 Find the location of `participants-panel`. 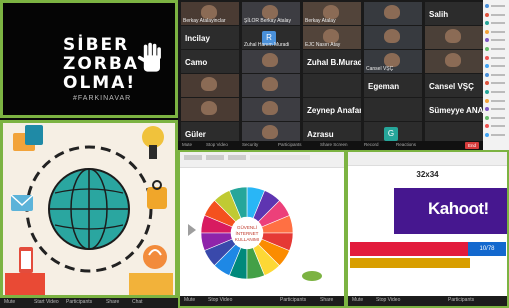

participants-panel is located at coordinates (496, 75).